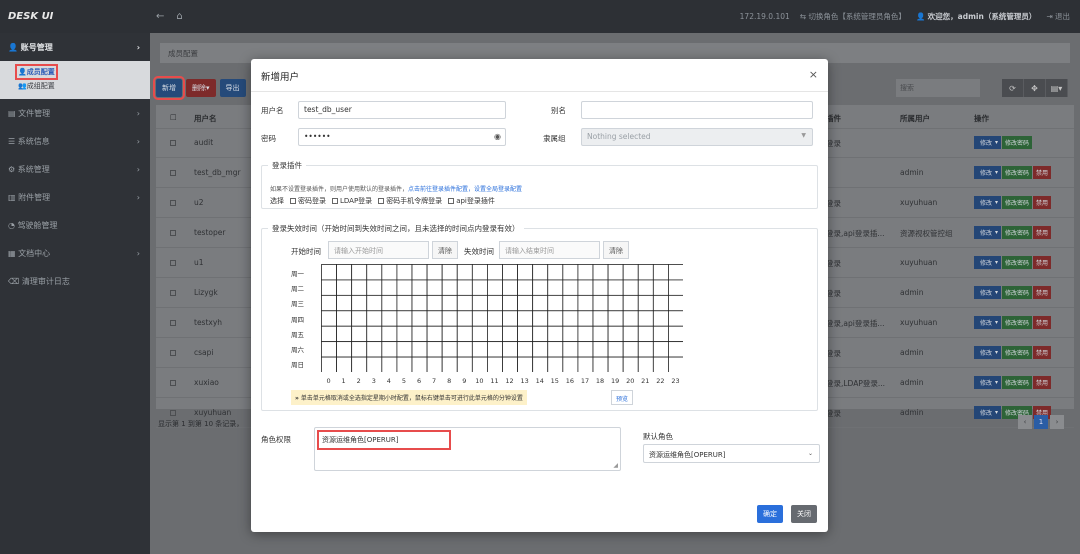  I want to click on hour-label: 10, so click(479, 381).